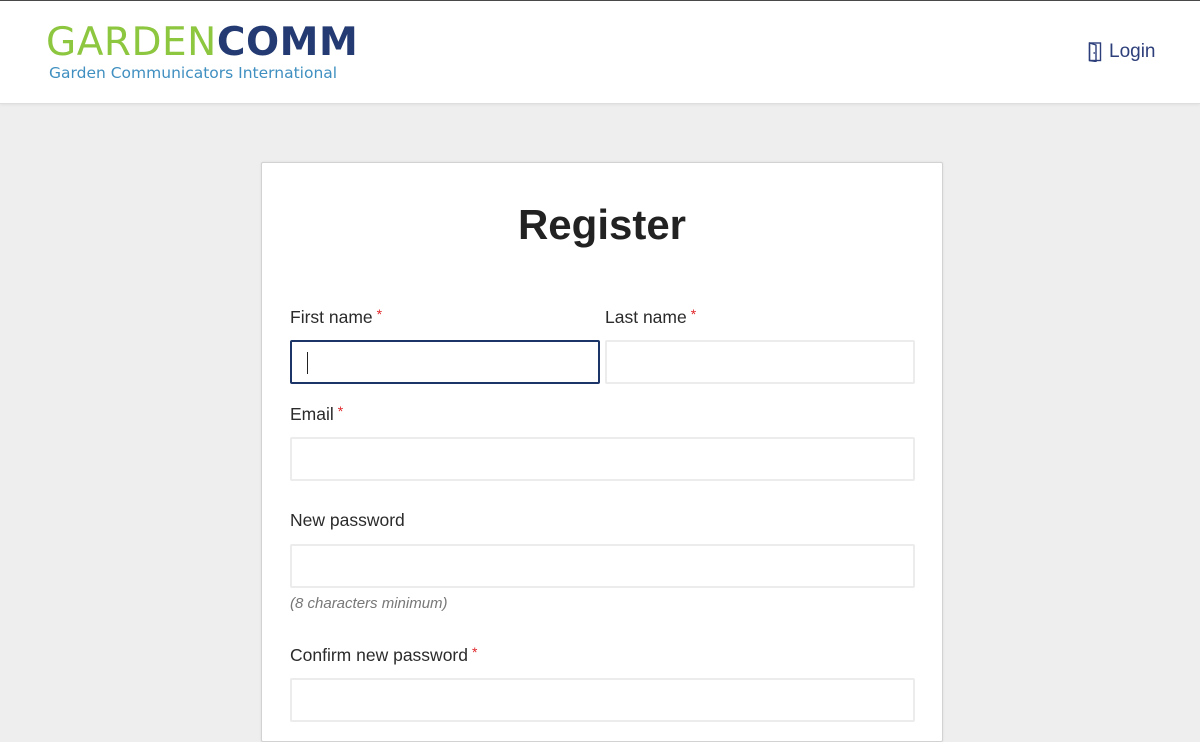  What do you see at coordinates (1095, 52) in the screenshot?
I see `door-icon` at bounding box center [1095, 52].